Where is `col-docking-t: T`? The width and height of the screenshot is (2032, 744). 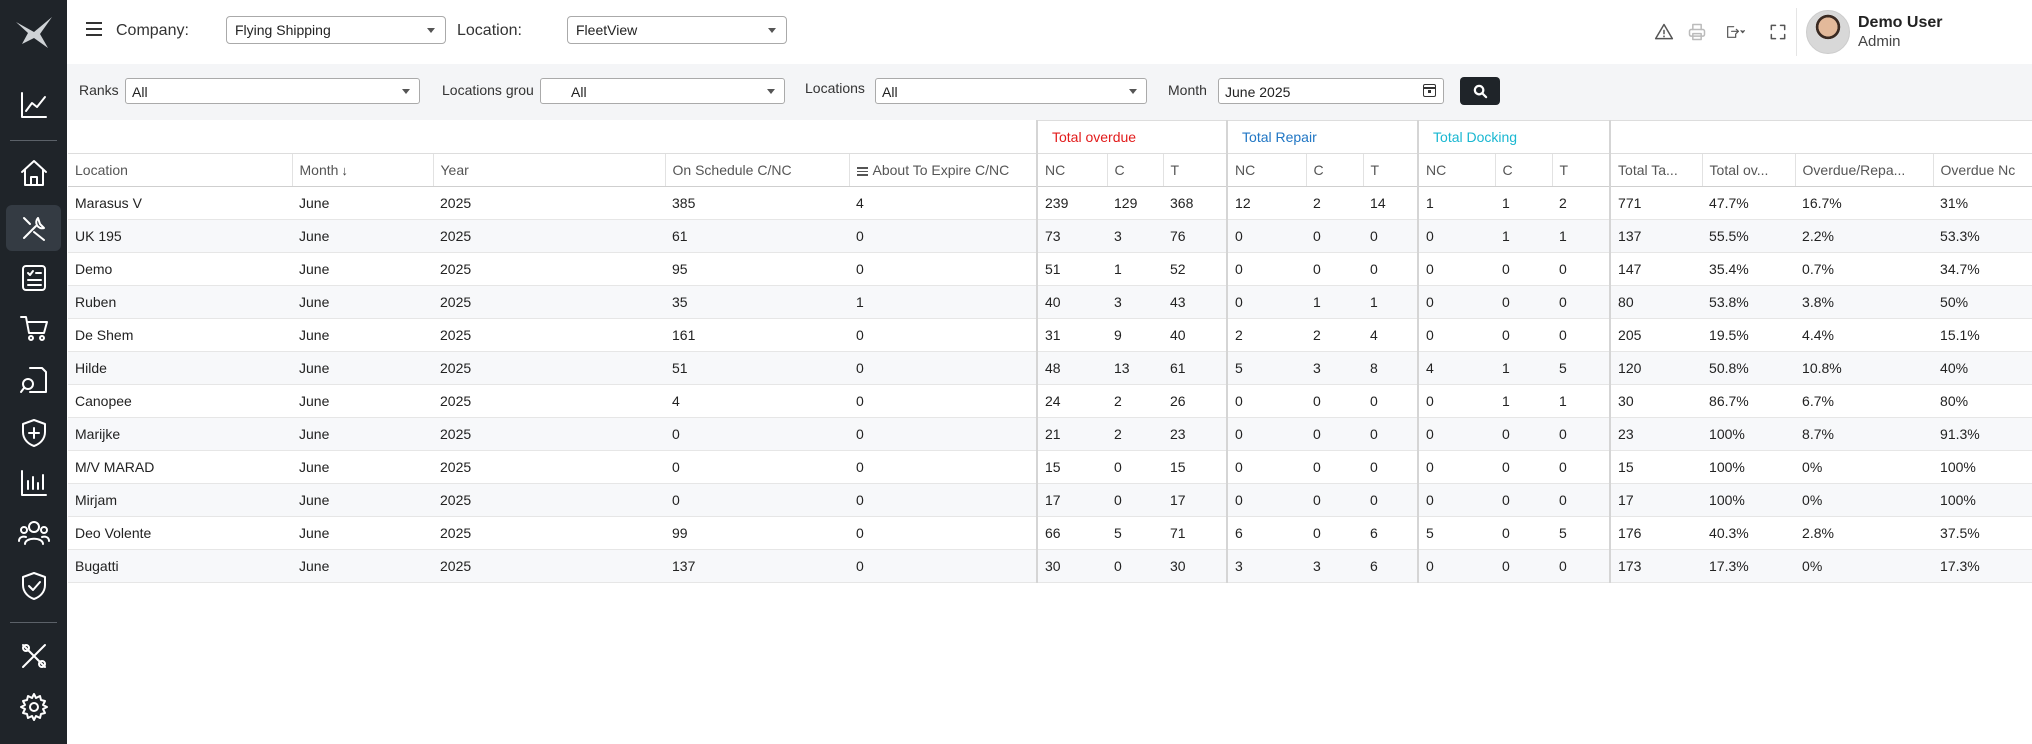
col-docking-t: T is located at coordinates (1581, 170).